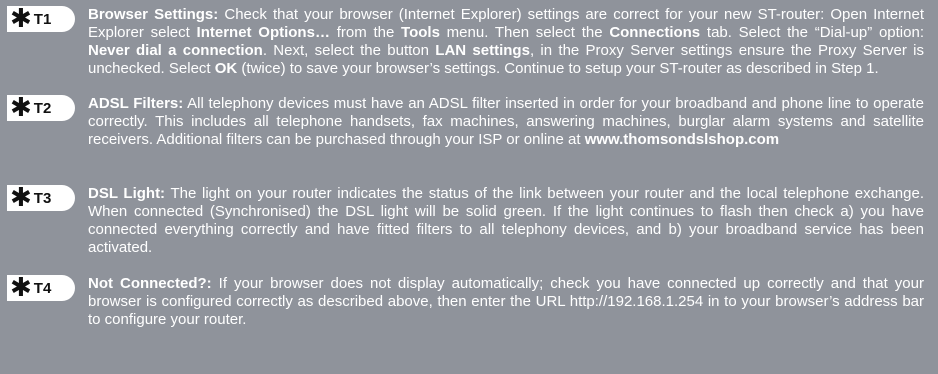 The width and height of the screenshot is (938, 374). What do you see at coordinates (226, 68) in the screenshot?
I see `tip-bold-term: OK` at bounding box center [226, 68].